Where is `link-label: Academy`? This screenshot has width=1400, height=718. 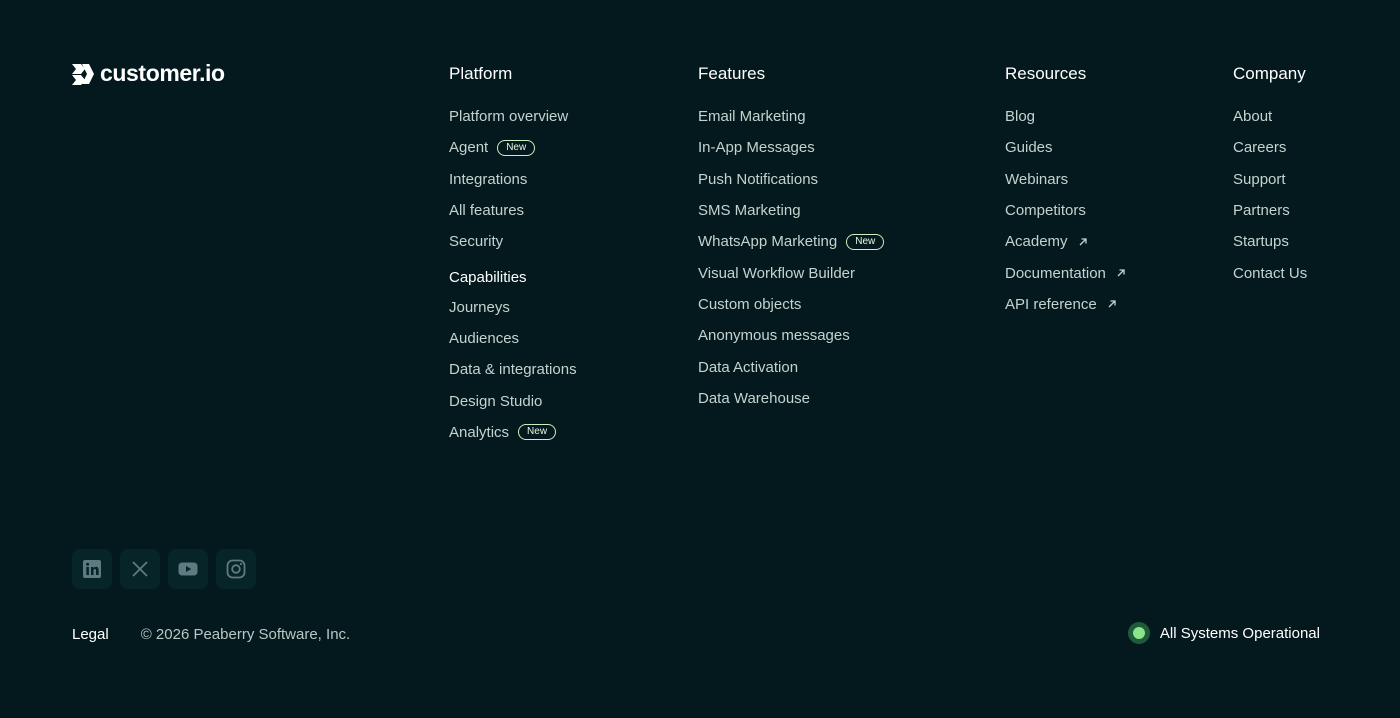
link-label: Academy is located at coordinates (1036, 242).